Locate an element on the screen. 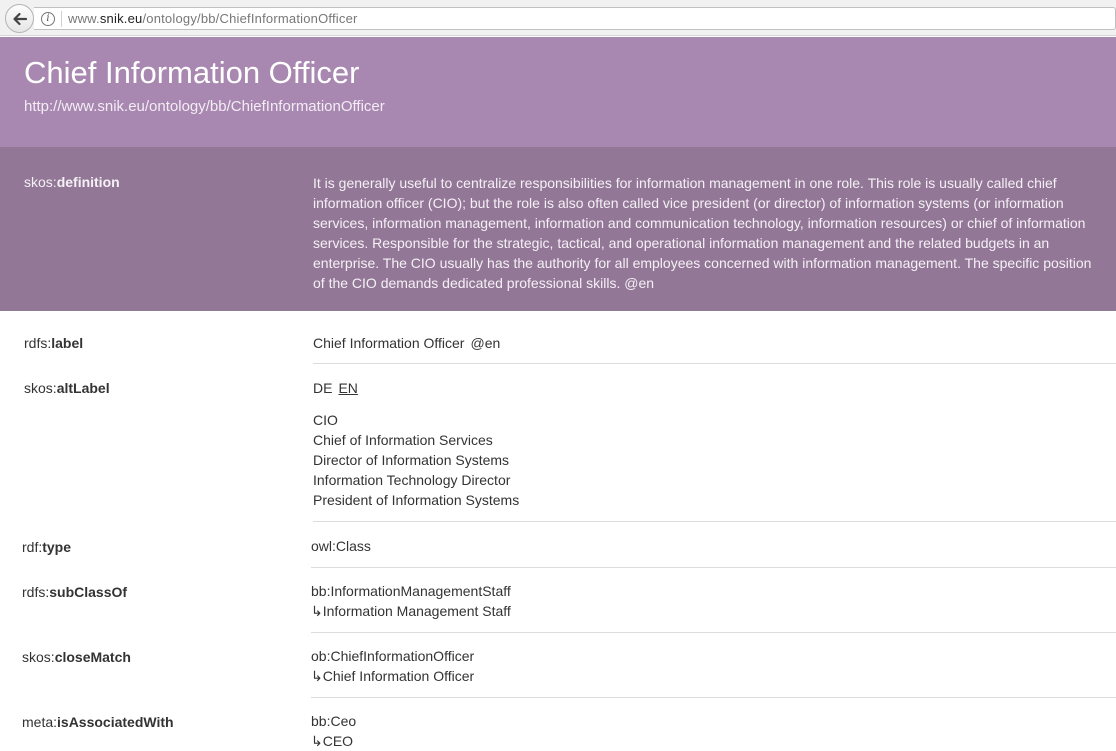 The image size is (1116, 751). closematch-link: ob:ChiefInformationOfficer is located at coordinates (392, 656).